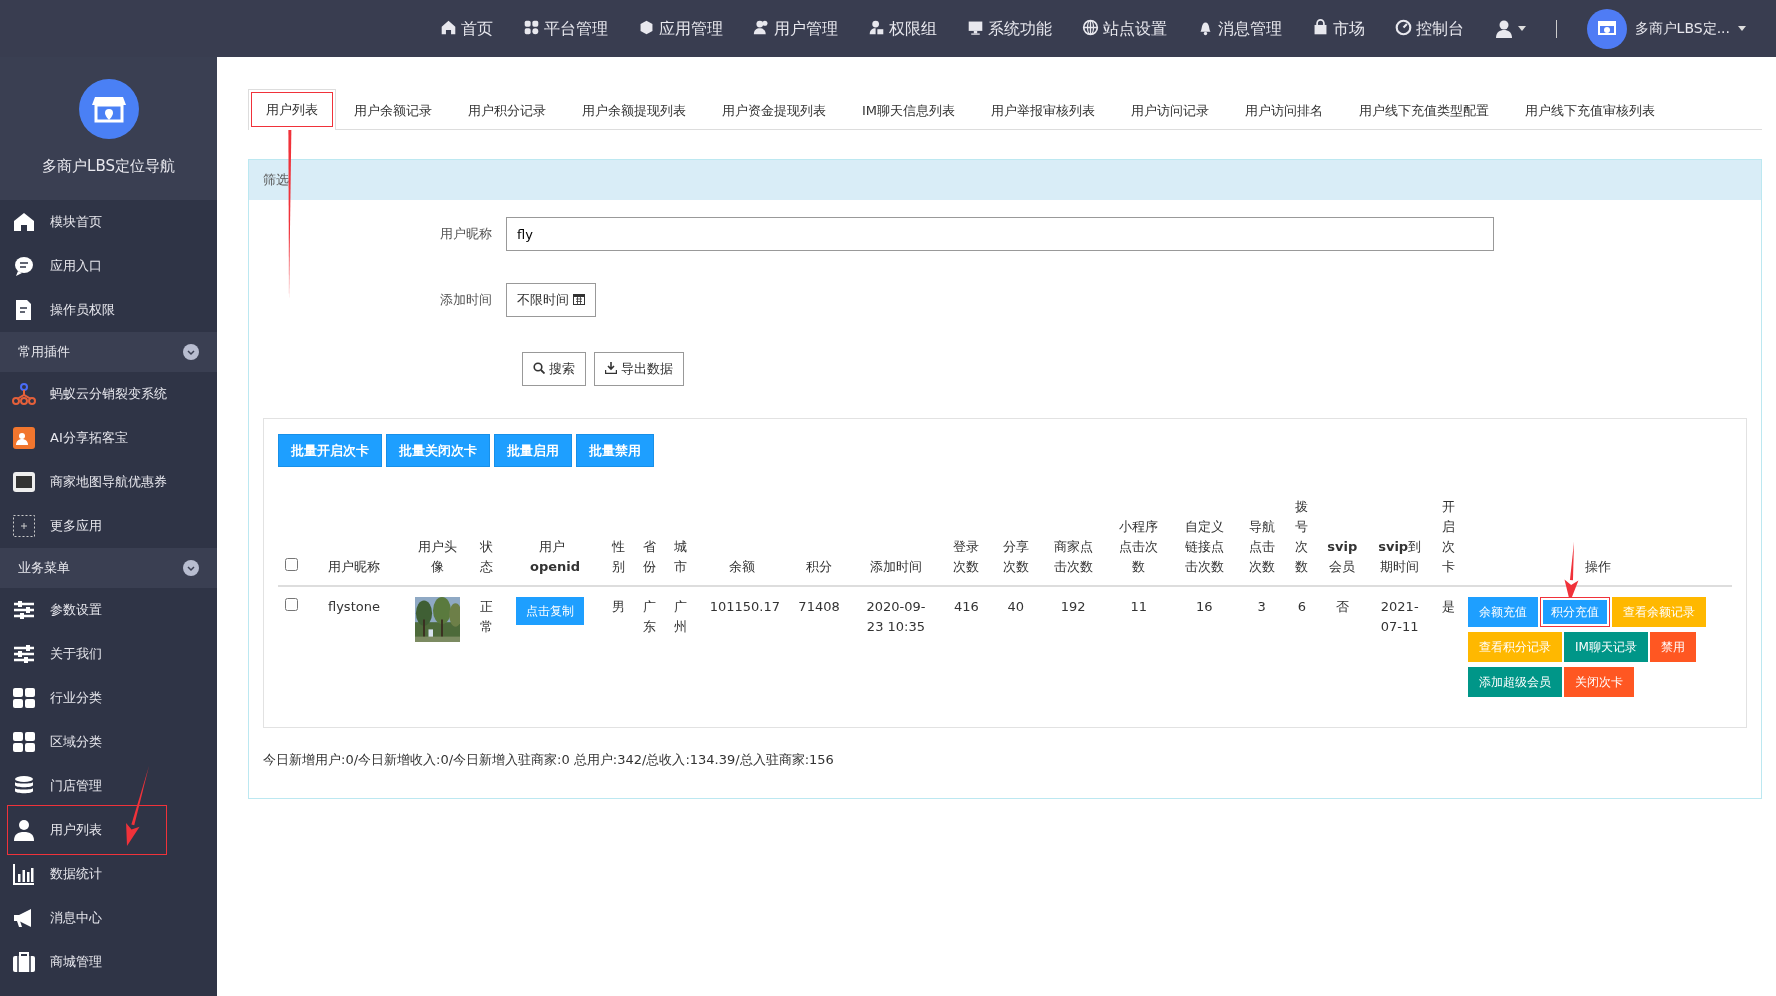 Image resolution: width=1776 pixels, height=996 pixels. Describe the element at coordinates (292, 109) in the screenshot. I see `tab: 用户列表` at that location.